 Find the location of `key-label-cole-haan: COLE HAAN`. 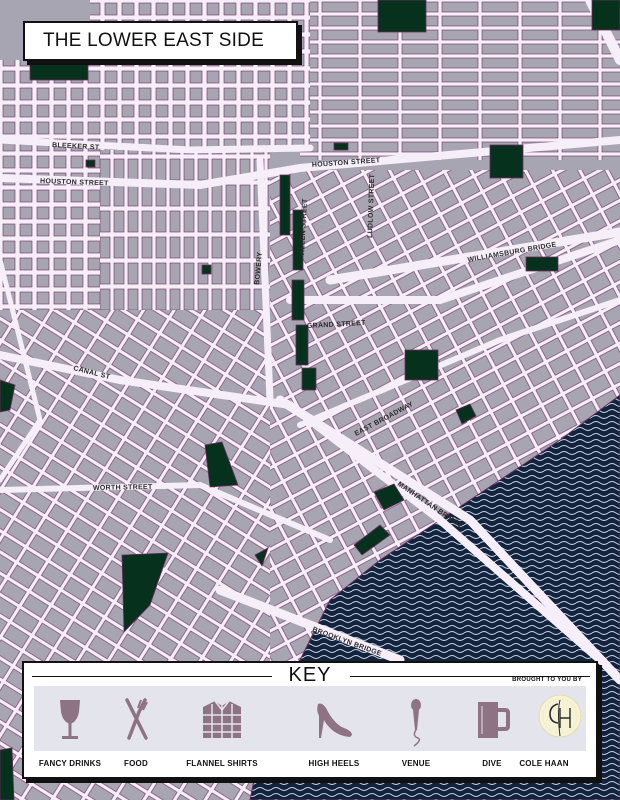

key-label-cole-haan: COLE HAAN is located at coordinates (544, 763).